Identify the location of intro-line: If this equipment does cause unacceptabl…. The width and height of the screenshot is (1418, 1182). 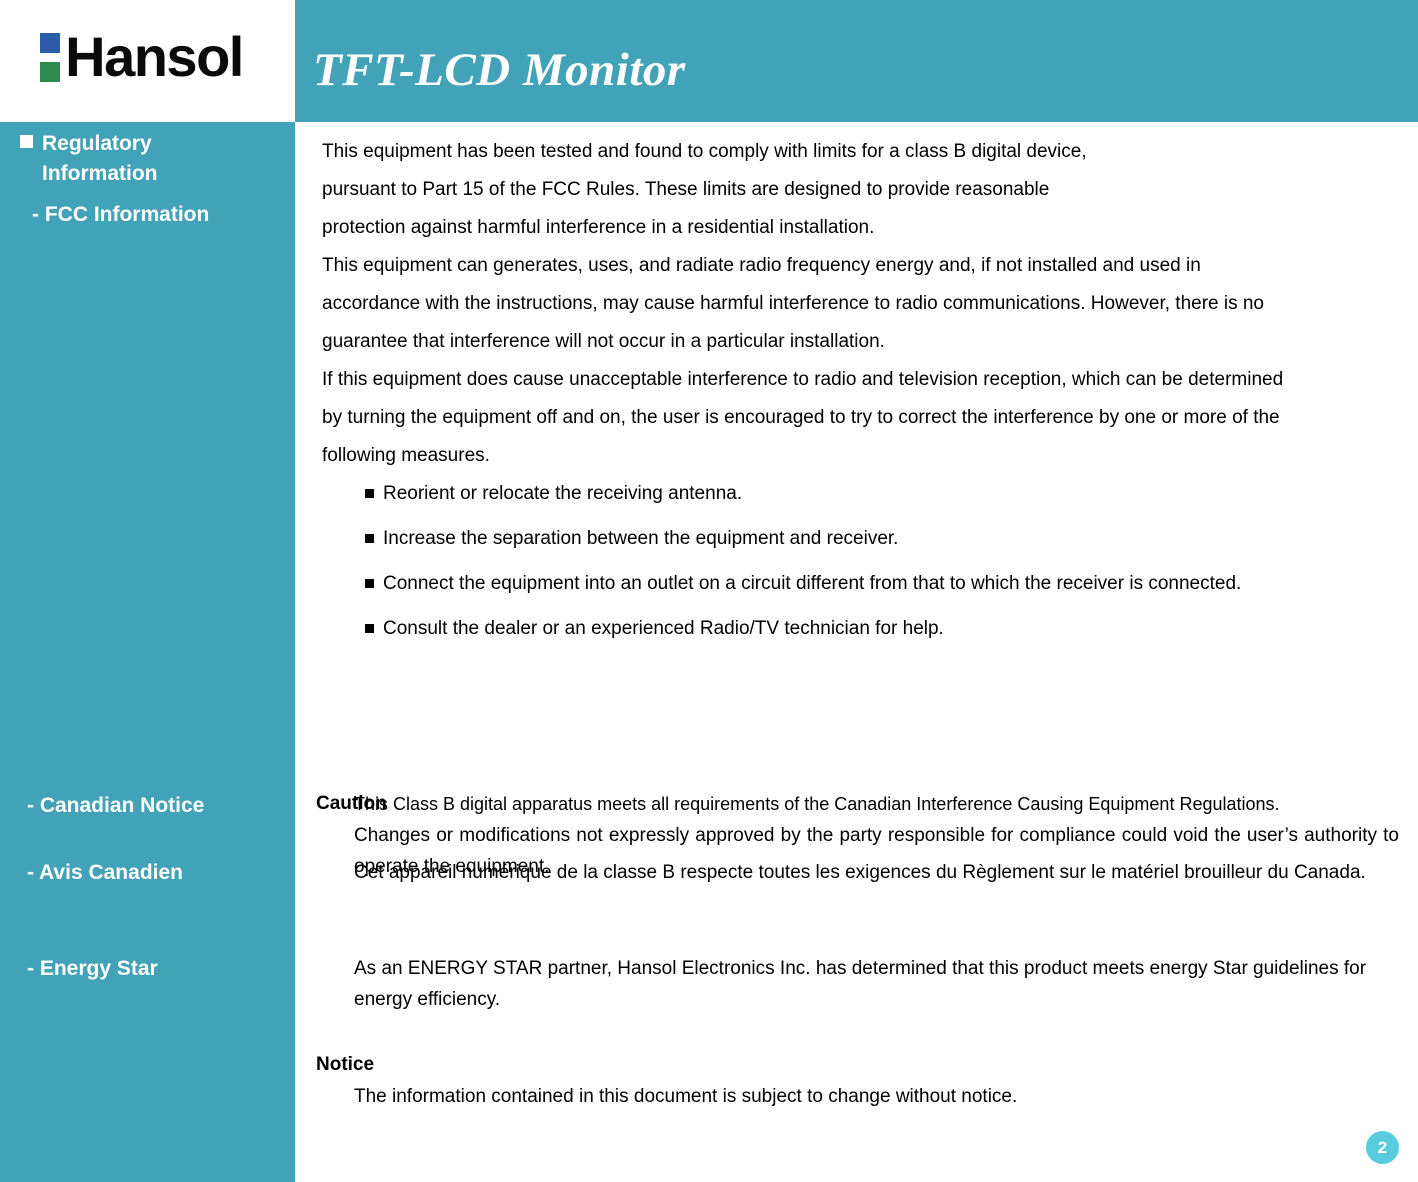
(803, 379).